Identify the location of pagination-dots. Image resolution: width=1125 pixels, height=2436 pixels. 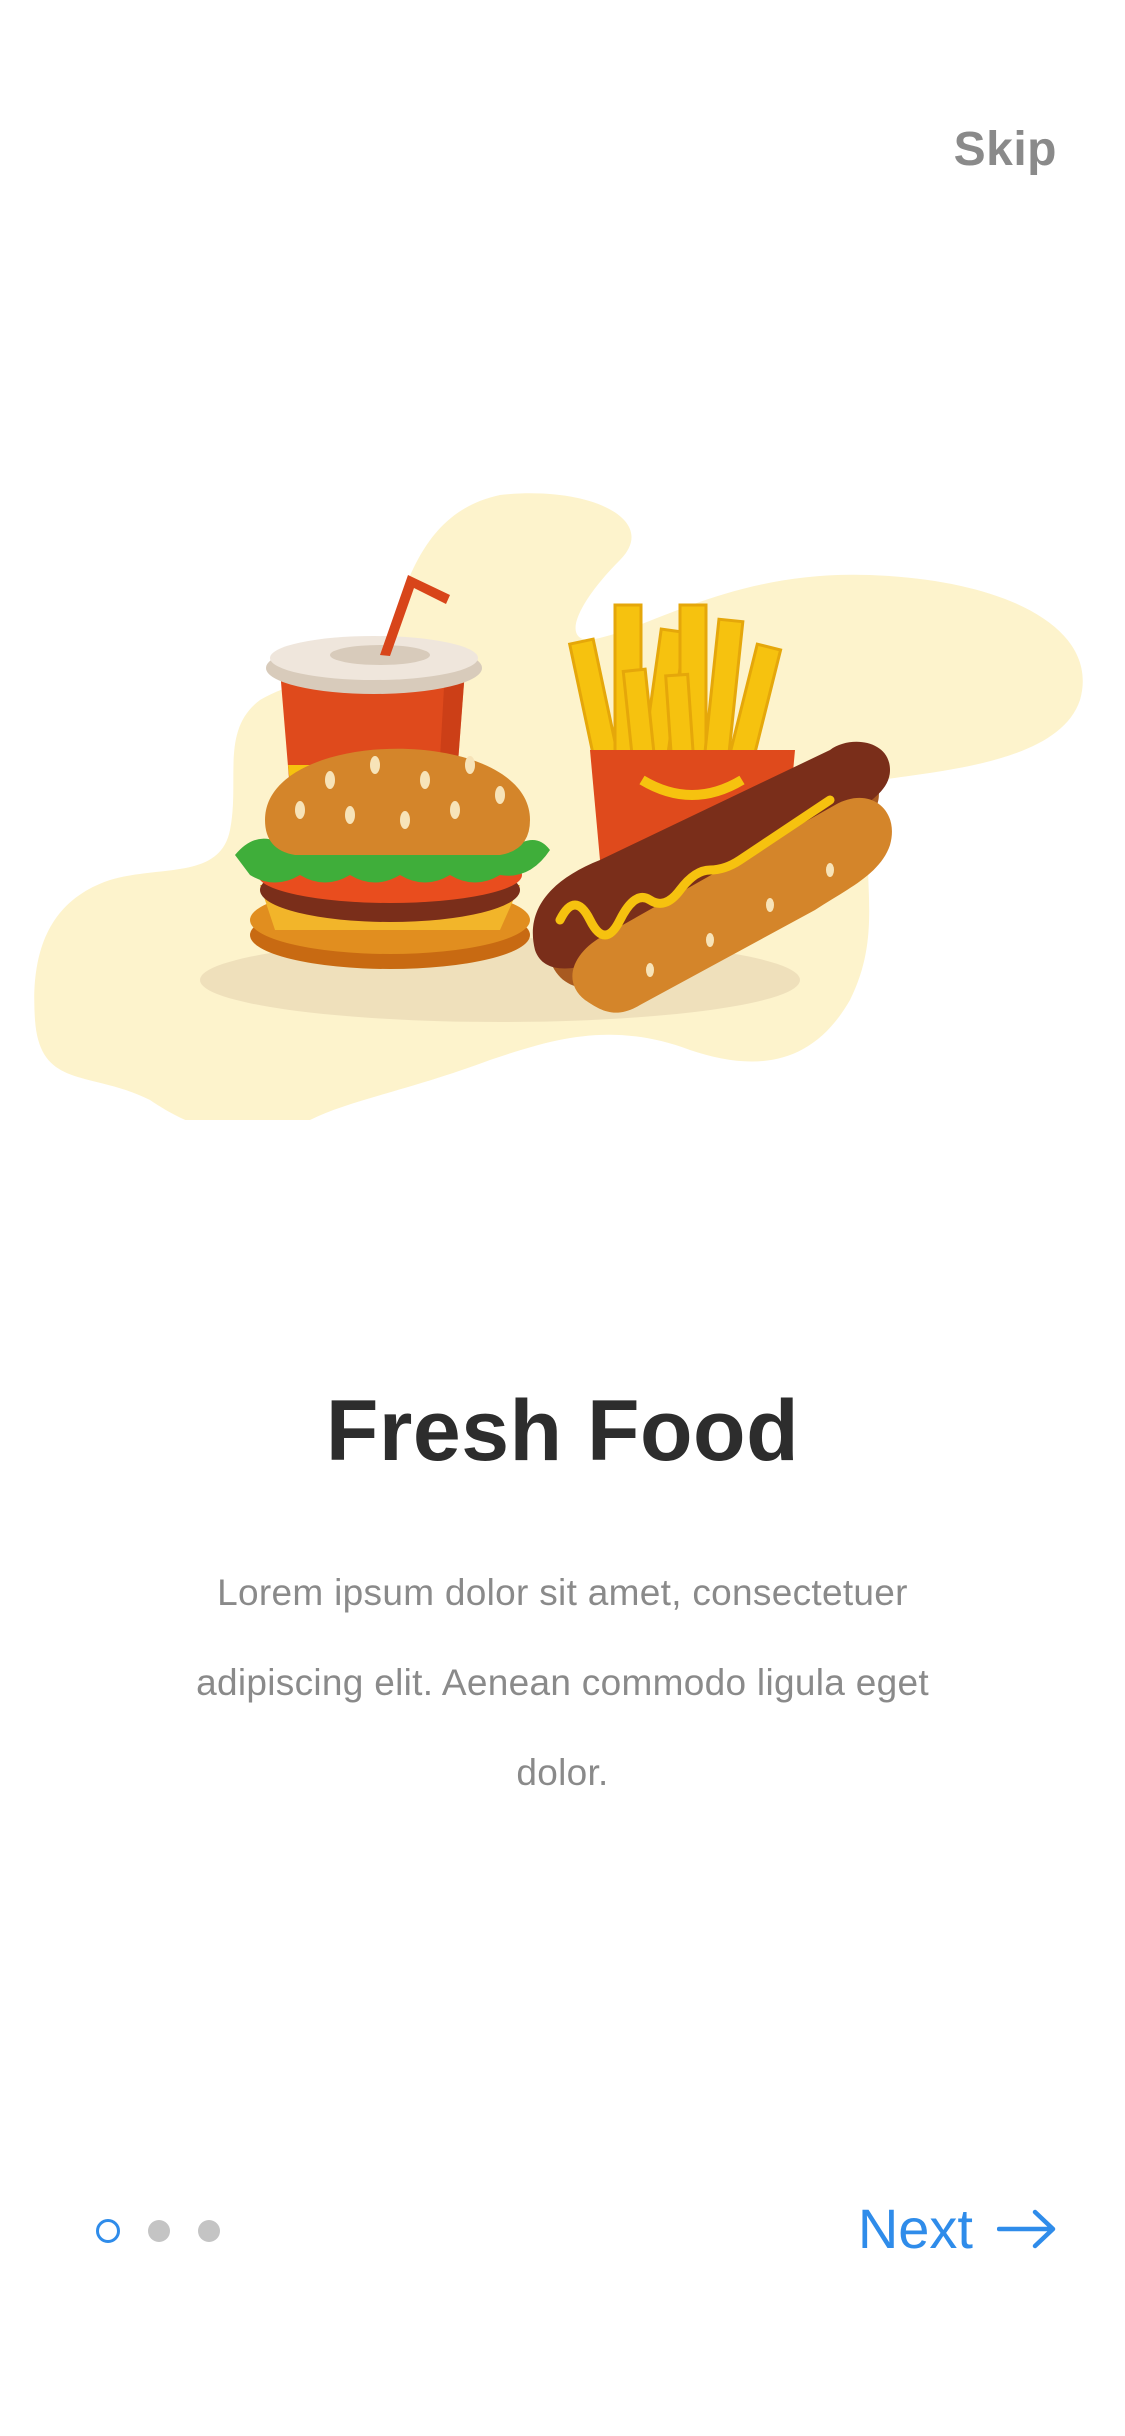
(158, 2231).